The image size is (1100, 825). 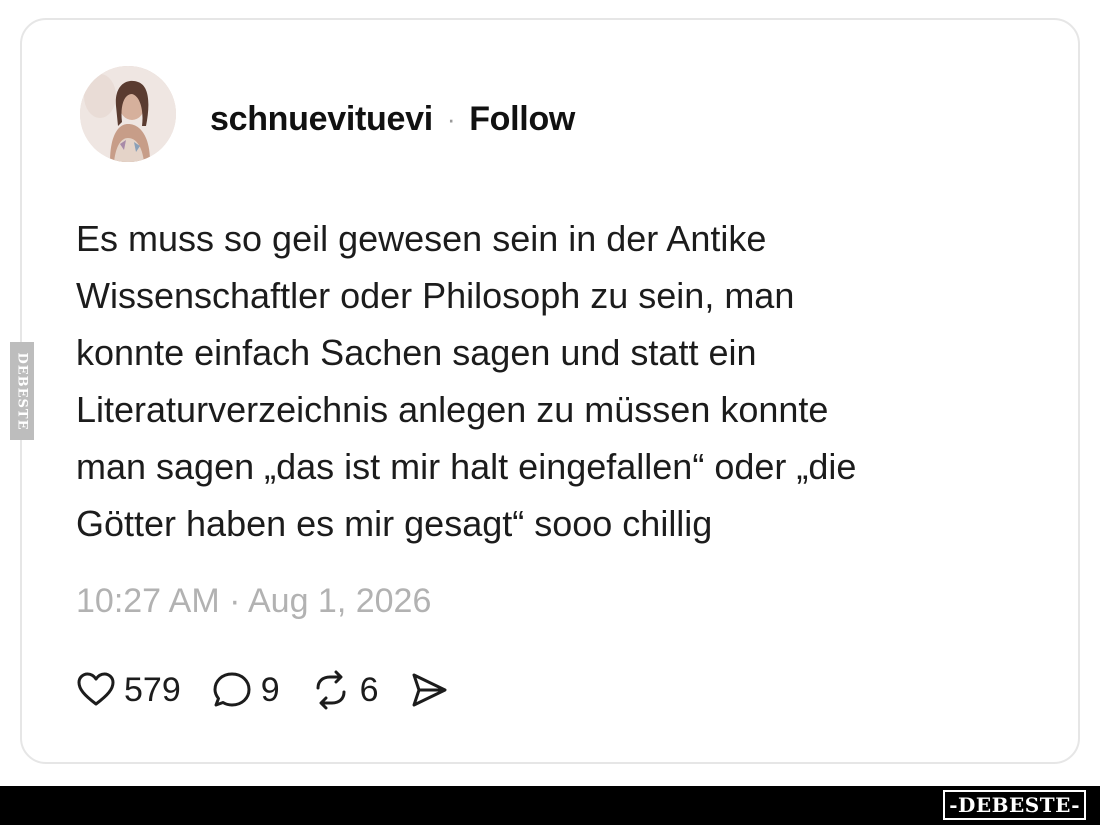 I want to click on speech-bubble-icon, so click(x=232, y=689).